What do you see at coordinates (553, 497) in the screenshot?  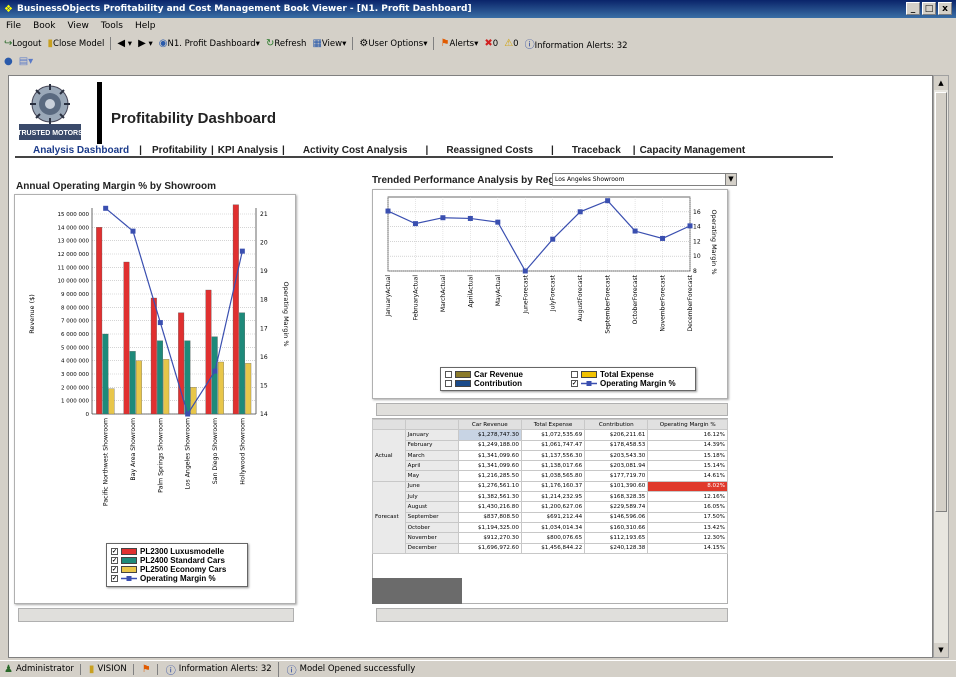 I see `grid-cell: $1,214,232.95` at bounding box center [553, 497].